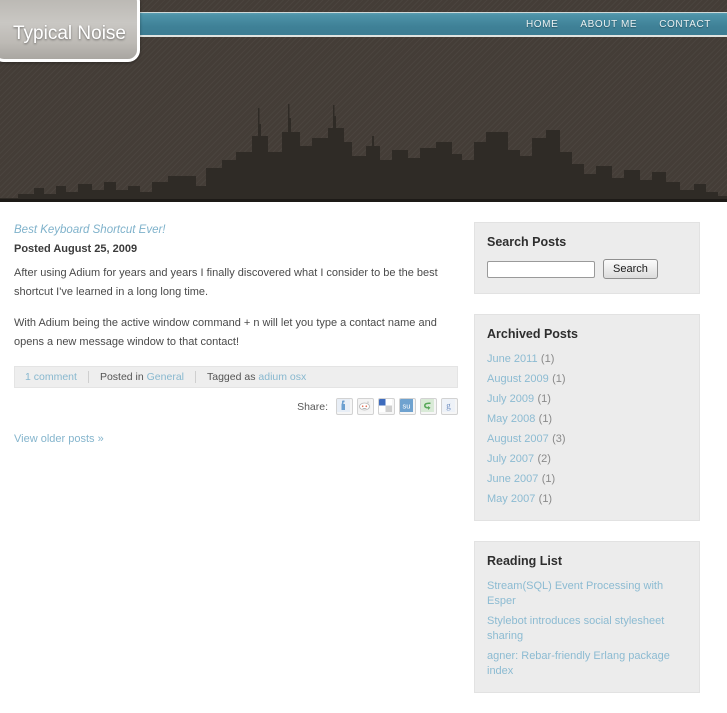  I want to click on reading-list-link: Stream(SQL) Event Processing with Esper, so click(575, 593).